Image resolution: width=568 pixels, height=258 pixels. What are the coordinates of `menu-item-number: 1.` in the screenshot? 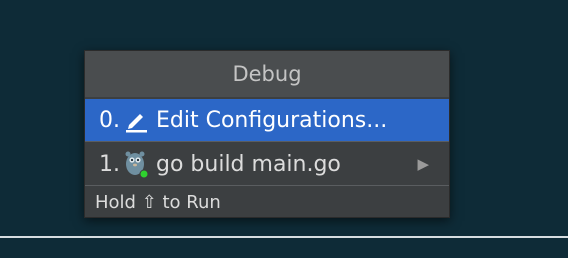 It's located at (109, 164).